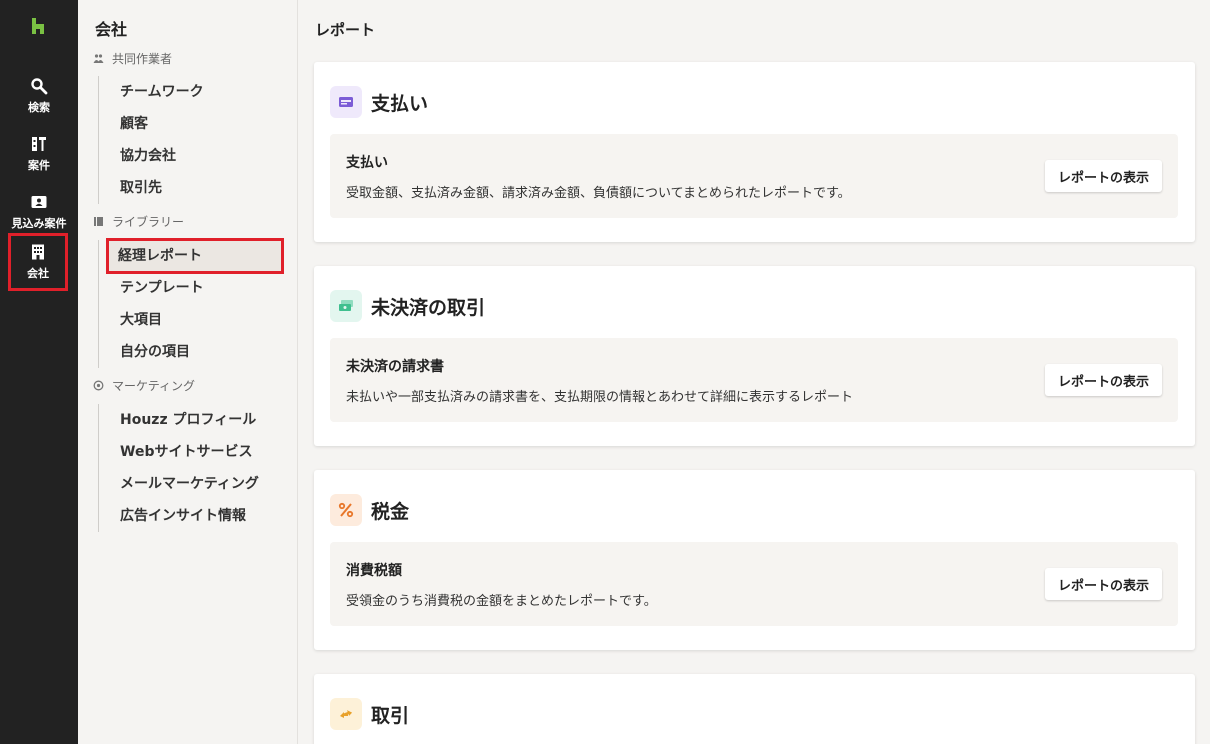 This screenshot has width=1210, height=744. I want to click on nav-item-website-services: Webサイトサービス, so click(188, 452).